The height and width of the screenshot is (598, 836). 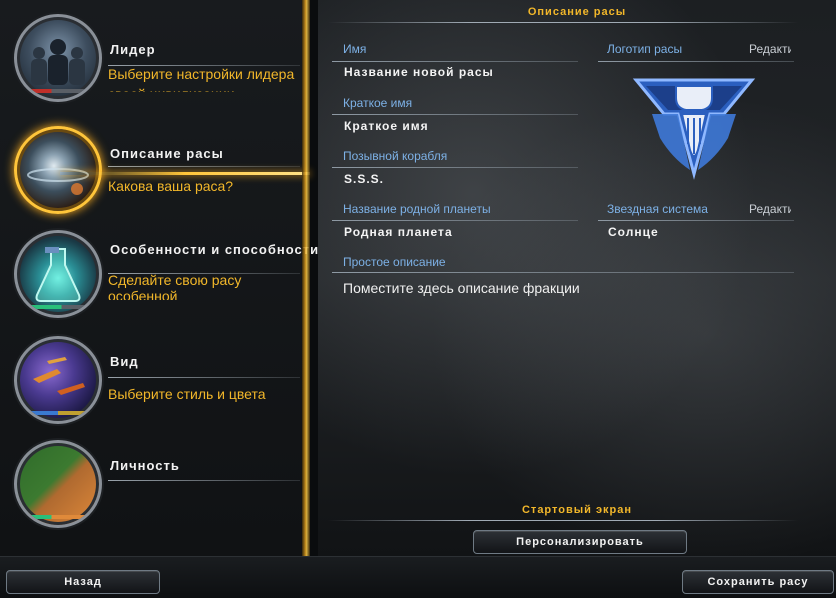 What do you see at coordinates (395, 156) in the screenshot?
I see `ship-callsign-label: Позывной корабля` at bounding box center [395, 156].